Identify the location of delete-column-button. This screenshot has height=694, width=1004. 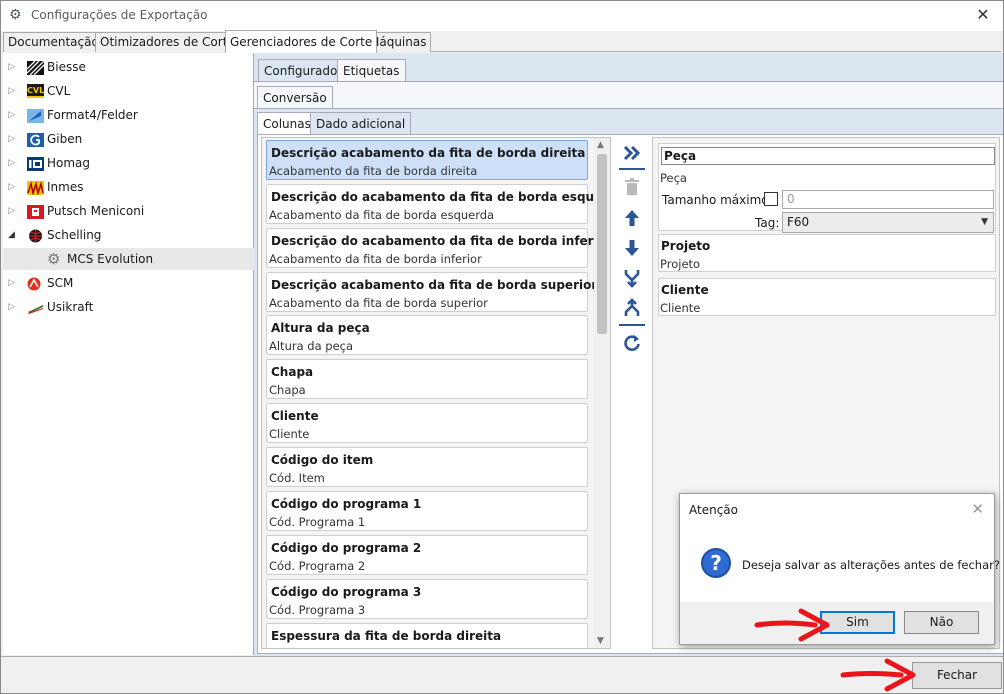
(632, 187).